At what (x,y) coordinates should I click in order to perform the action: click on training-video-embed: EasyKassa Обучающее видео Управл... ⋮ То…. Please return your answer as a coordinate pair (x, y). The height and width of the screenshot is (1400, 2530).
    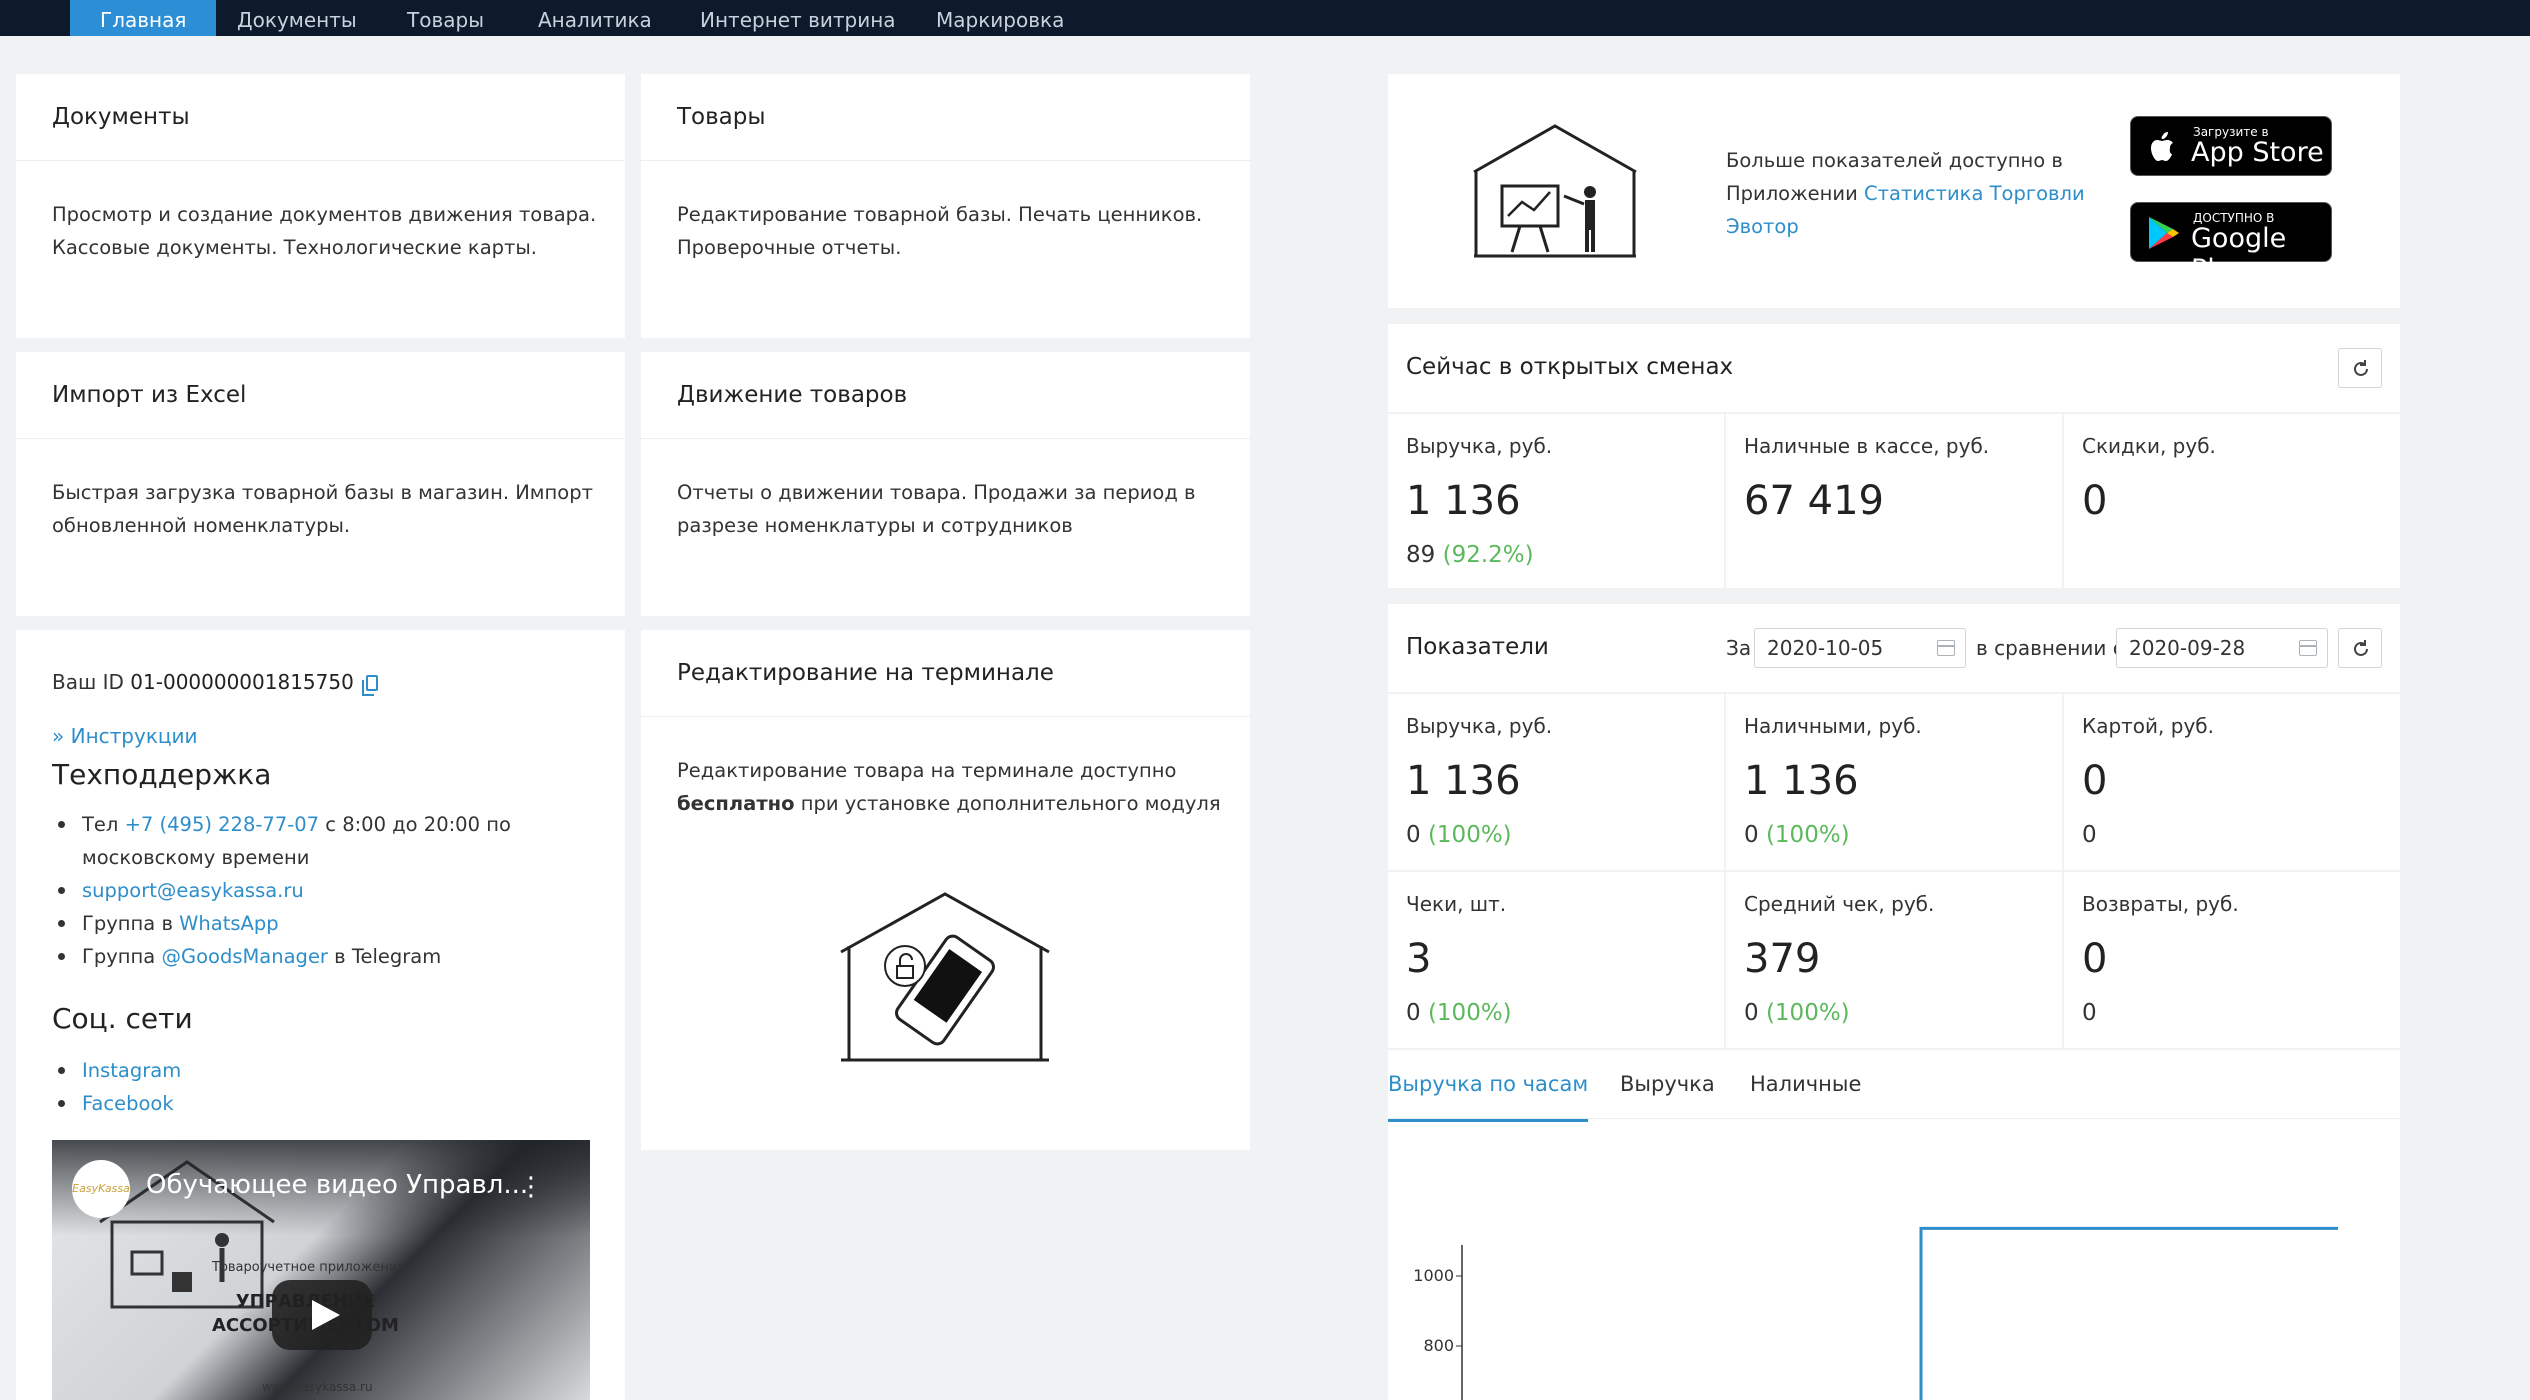
    Looking at the image, I should click on (321, 1270).